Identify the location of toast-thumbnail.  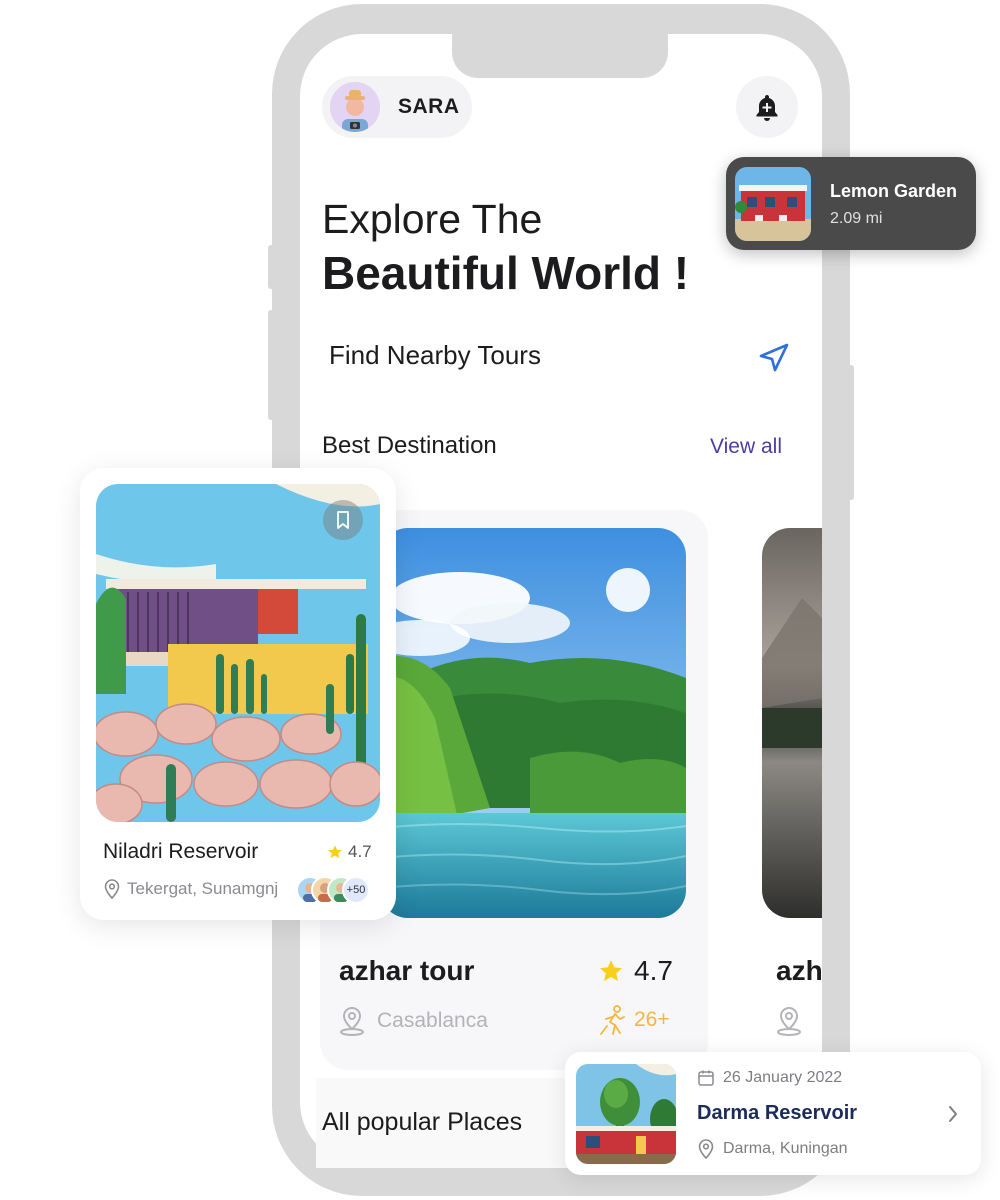
(773, 204).